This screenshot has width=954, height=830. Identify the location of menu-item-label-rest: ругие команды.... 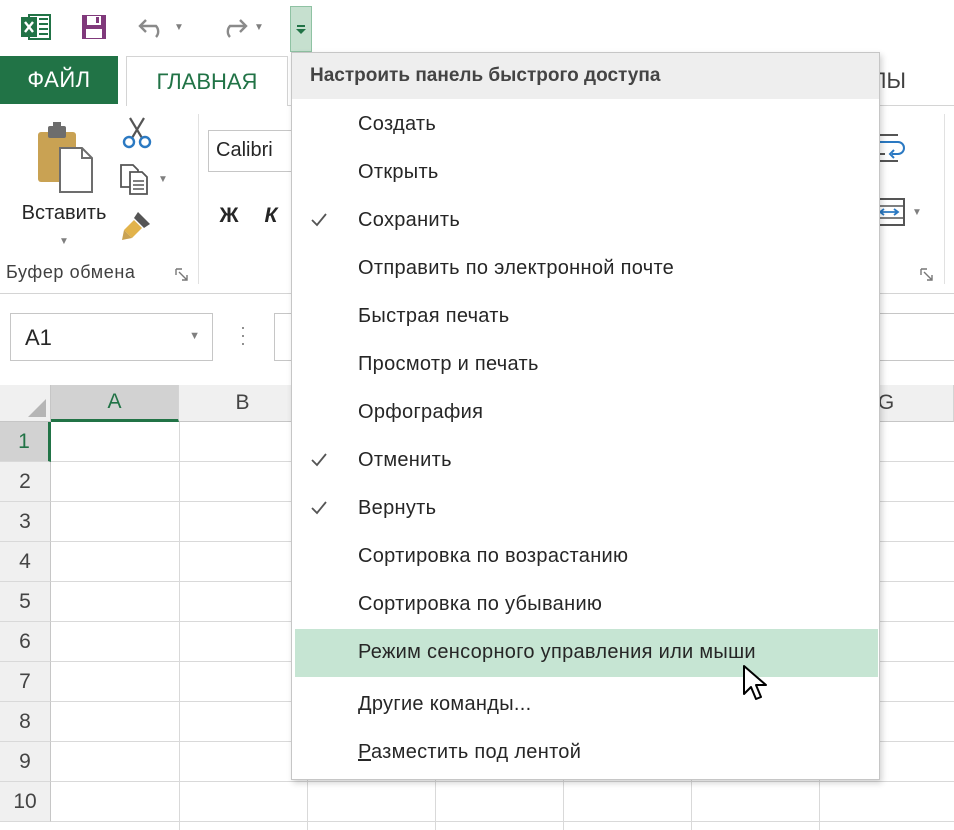
(451, 704).